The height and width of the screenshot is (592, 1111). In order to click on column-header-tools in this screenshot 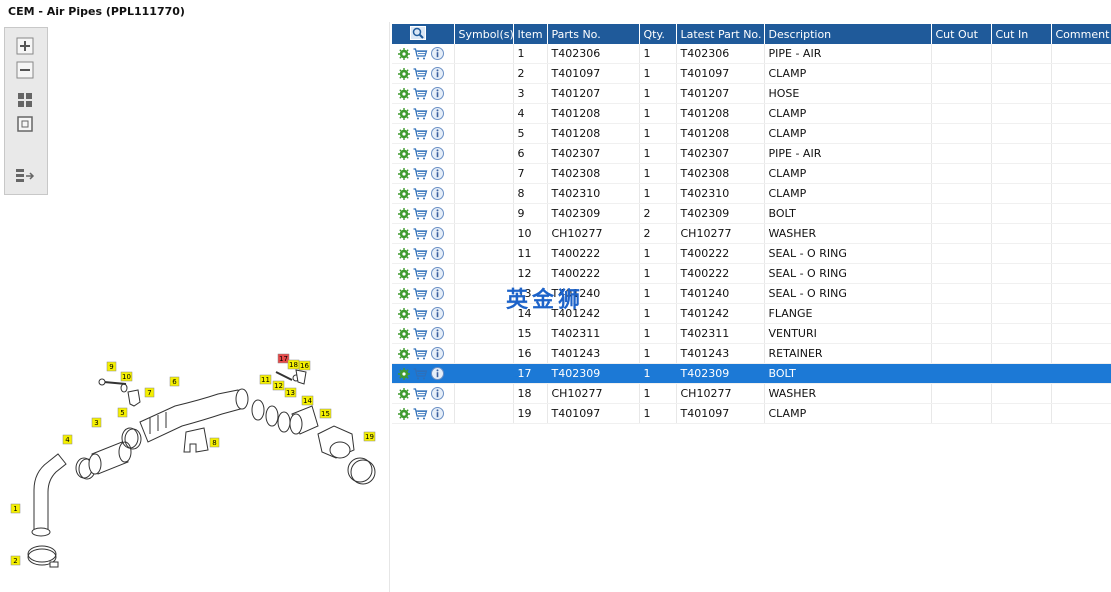, I will do `click(423, 34)`.